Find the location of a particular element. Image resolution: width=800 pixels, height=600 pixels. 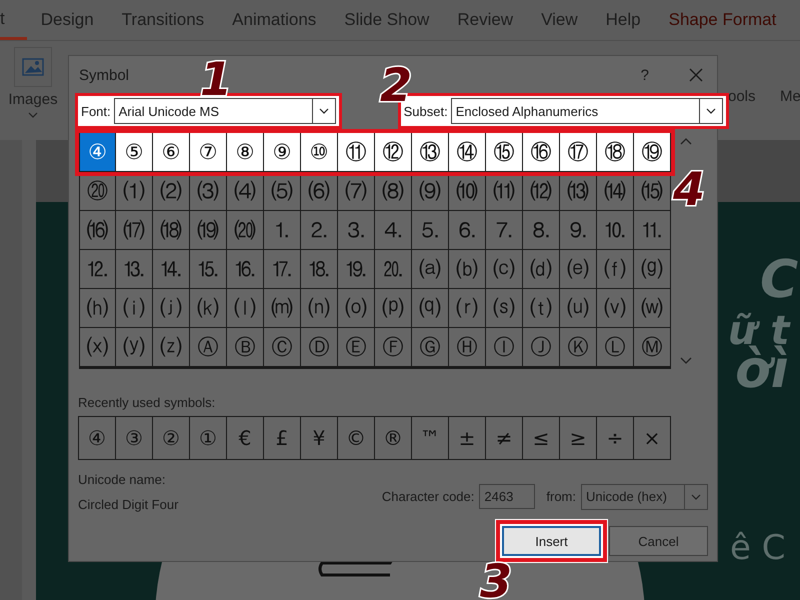

ribbon-tab: Transitions is located at coordinates (163, 20).